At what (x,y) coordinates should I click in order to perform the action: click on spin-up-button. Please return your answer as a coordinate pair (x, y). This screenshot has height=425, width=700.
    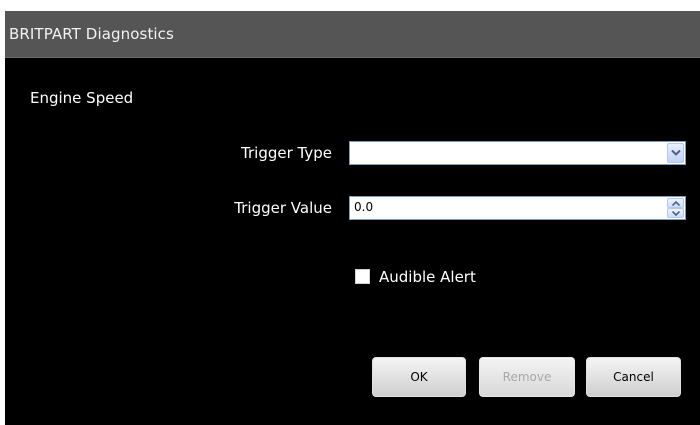
    Looking at the image, I should click on (675, 203).